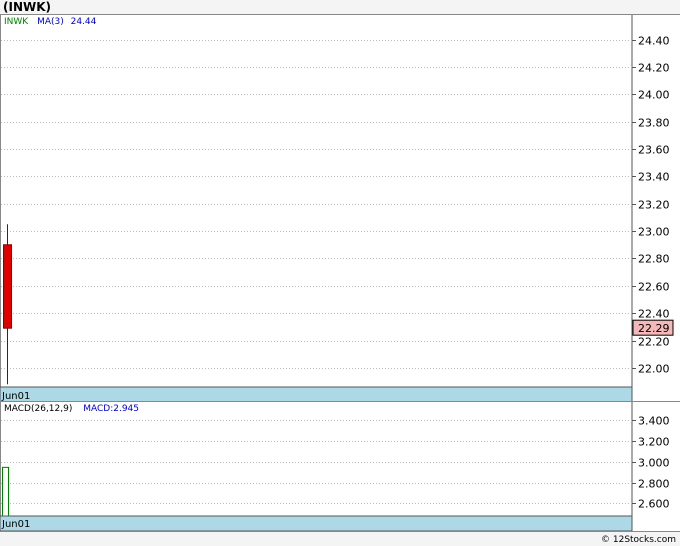 This screenshot has width=680, height=546. I want to click on macd-legend-value: MACD:2.945, so click(111, 409).